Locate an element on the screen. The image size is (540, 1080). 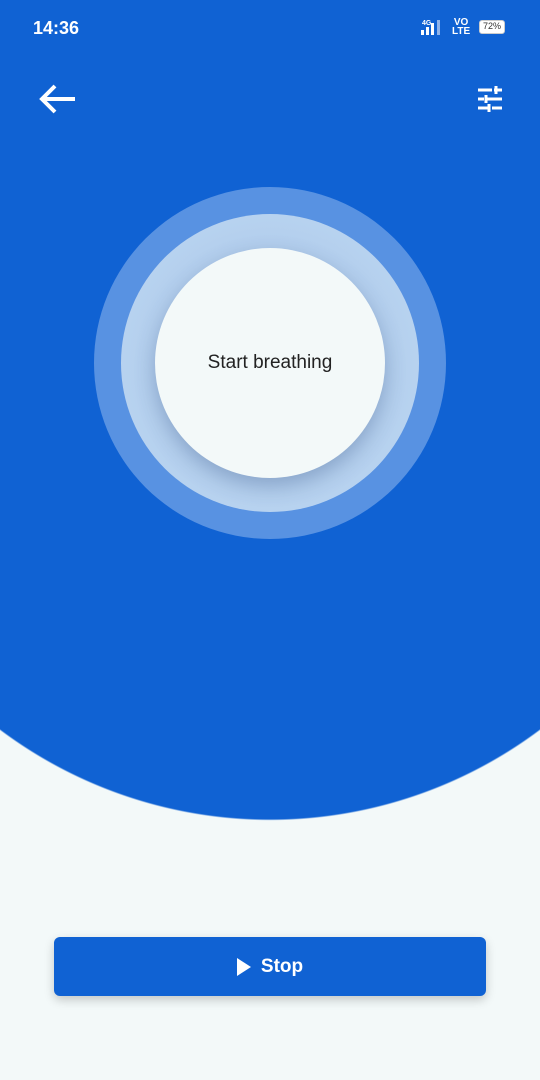
play-icon is located at coordinates (243, 966).